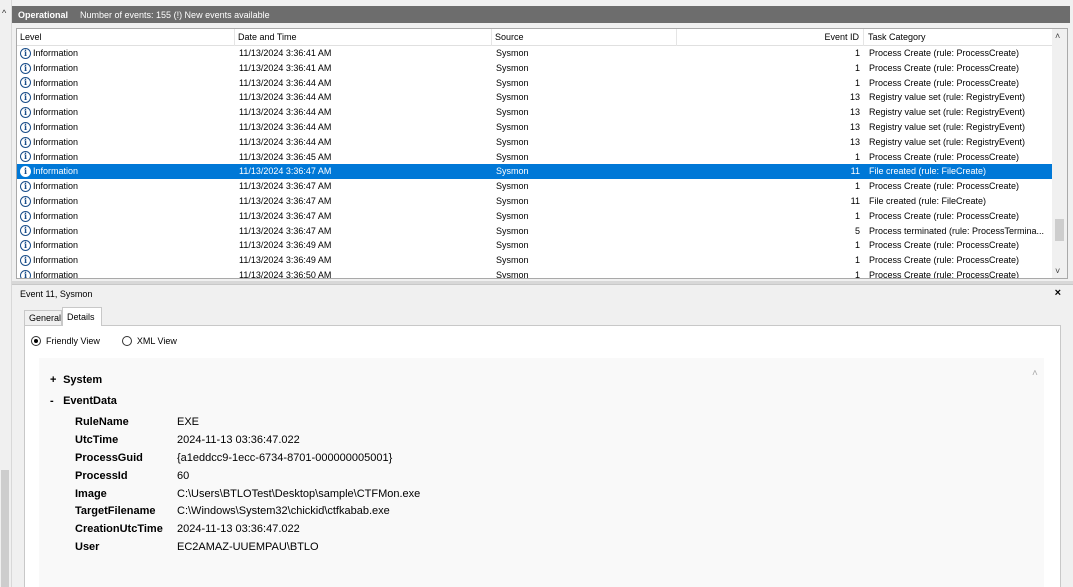  What do you see at coordinates (1058, 293) in the screenshot?
I see `close-icon: ×` at bounding box center [1058, 293].